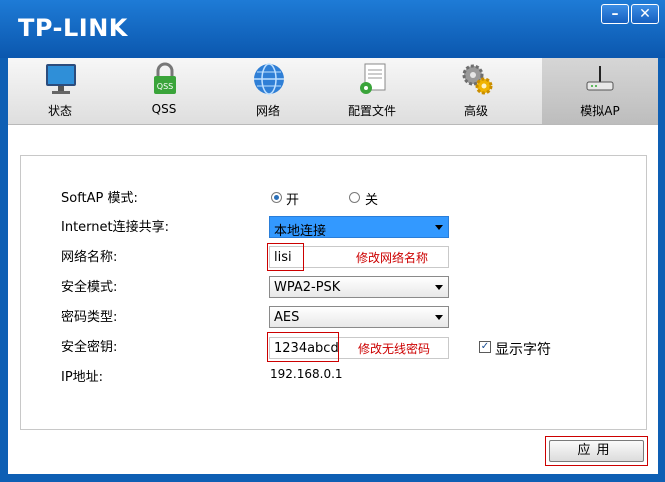  Describe the element at coordinates (523, 350) in the screenshot. I see `show-chars-label: 显示字符` at that location.